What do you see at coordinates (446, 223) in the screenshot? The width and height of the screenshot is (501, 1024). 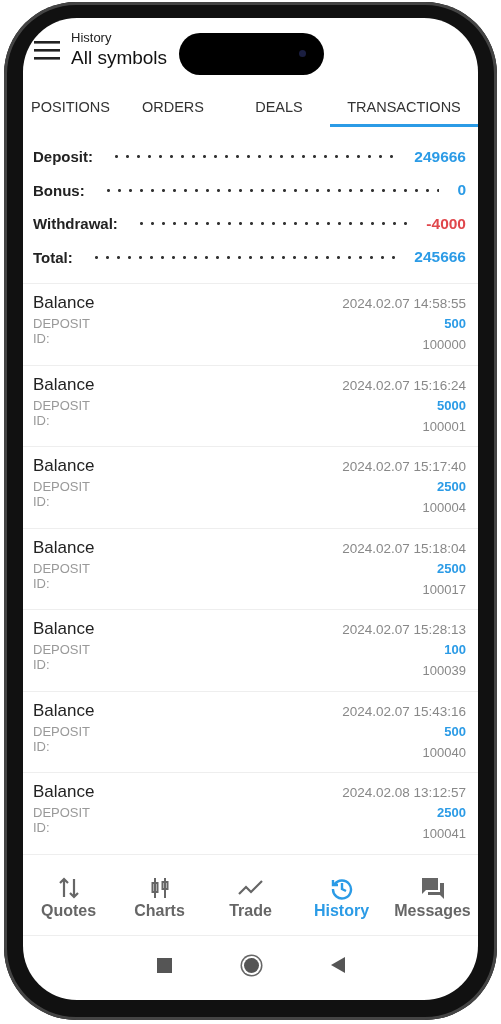 I see `summary-value: -4000` at bounding box center [446, 223].